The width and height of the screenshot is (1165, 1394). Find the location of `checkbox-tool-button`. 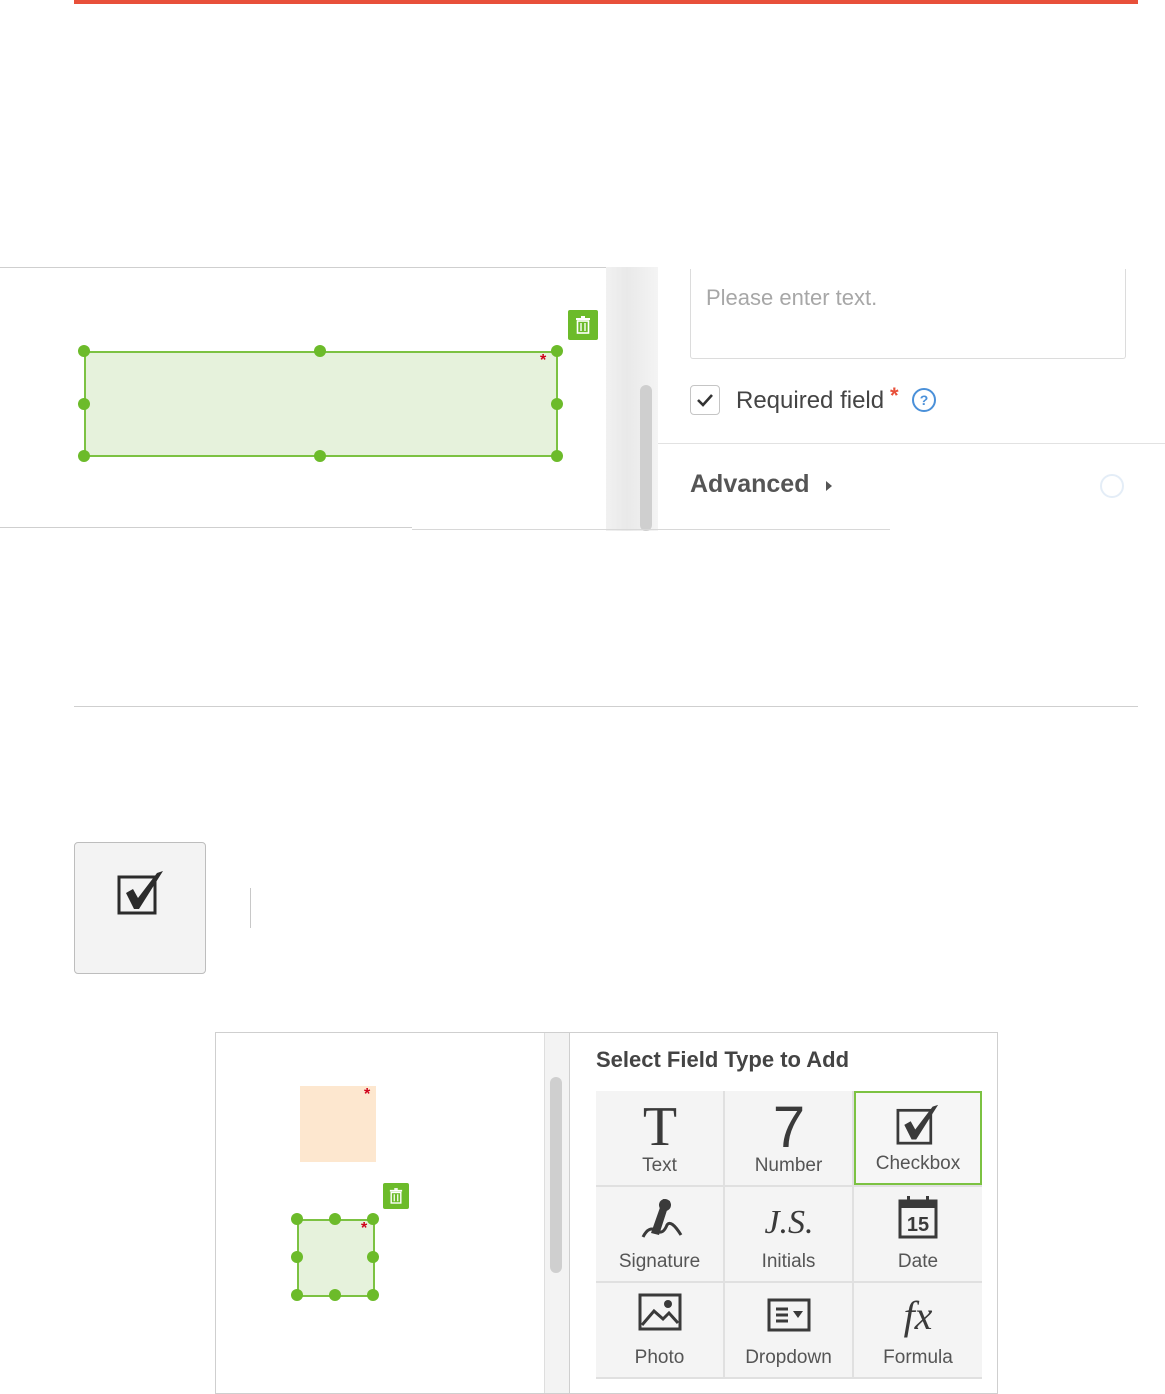

checkbox-tool-button is located at coordinates (140, 908).